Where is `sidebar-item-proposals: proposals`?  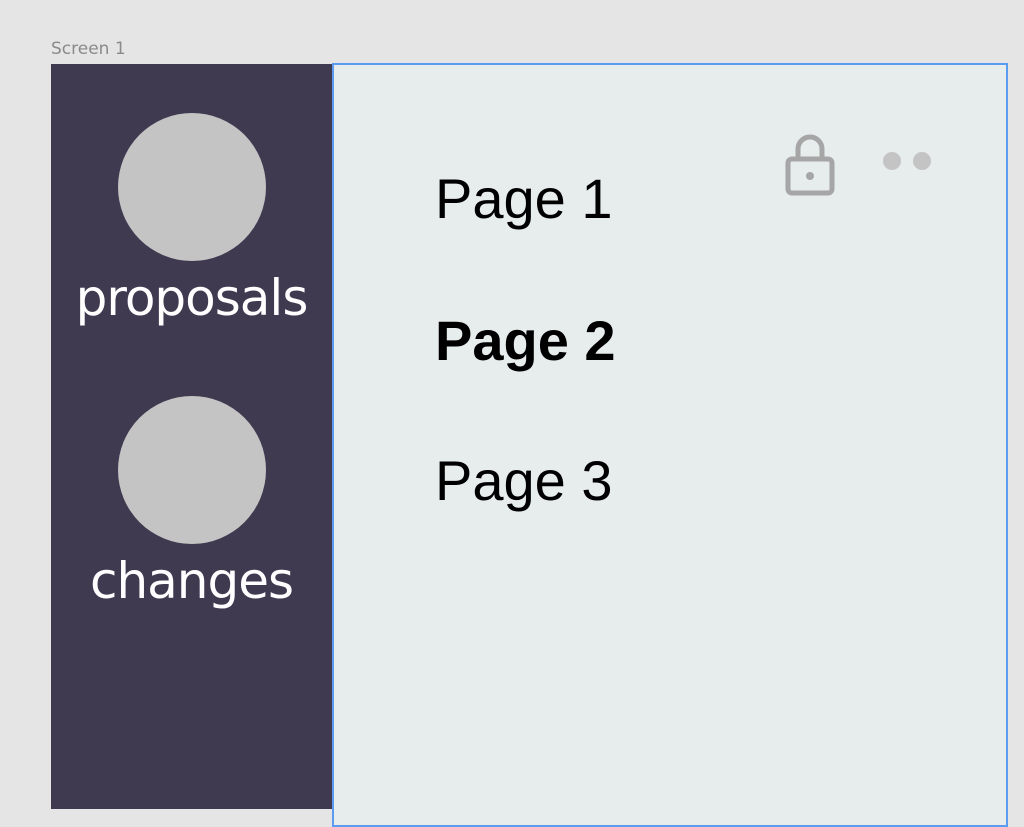
sidebar-item-proposals: proposals is located at coordinates (191, 298).